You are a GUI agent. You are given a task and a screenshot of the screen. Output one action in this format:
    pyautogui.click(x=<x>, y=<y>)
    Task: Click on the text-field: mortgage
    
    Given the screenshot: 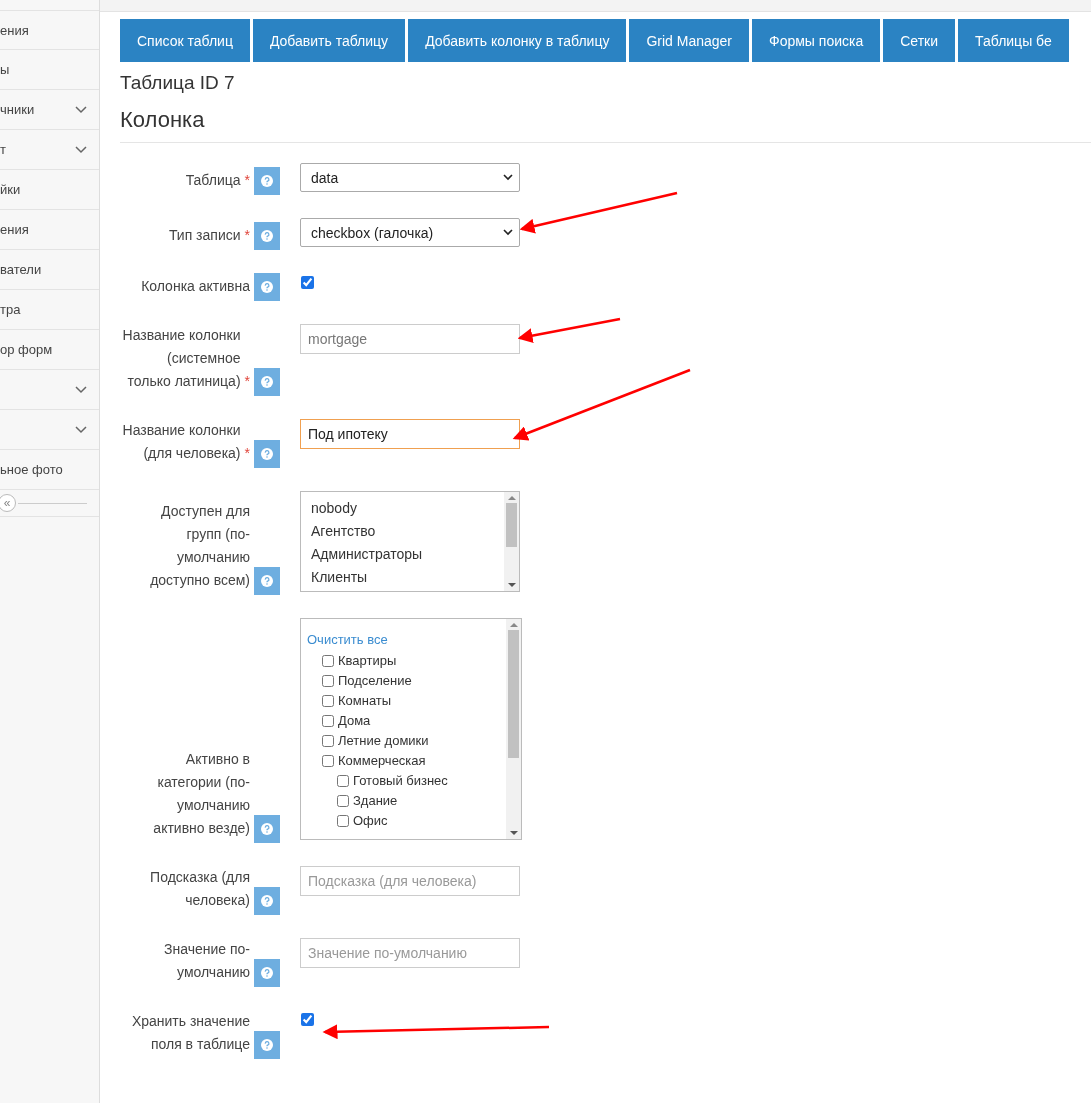 What is the action you would take?
    pyautogui.click(x=410, y=339)
    